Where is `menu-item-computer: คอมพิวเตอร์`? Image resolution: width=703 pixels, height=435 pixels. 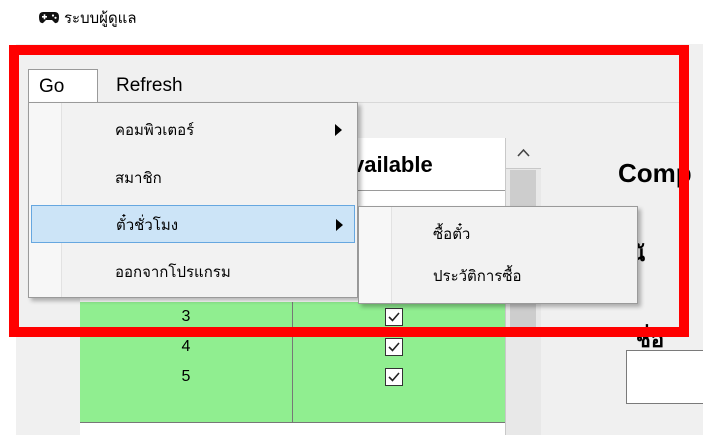
menu-item-computer: คอมพิวเตอร์ is located at coordinates (193, 130).